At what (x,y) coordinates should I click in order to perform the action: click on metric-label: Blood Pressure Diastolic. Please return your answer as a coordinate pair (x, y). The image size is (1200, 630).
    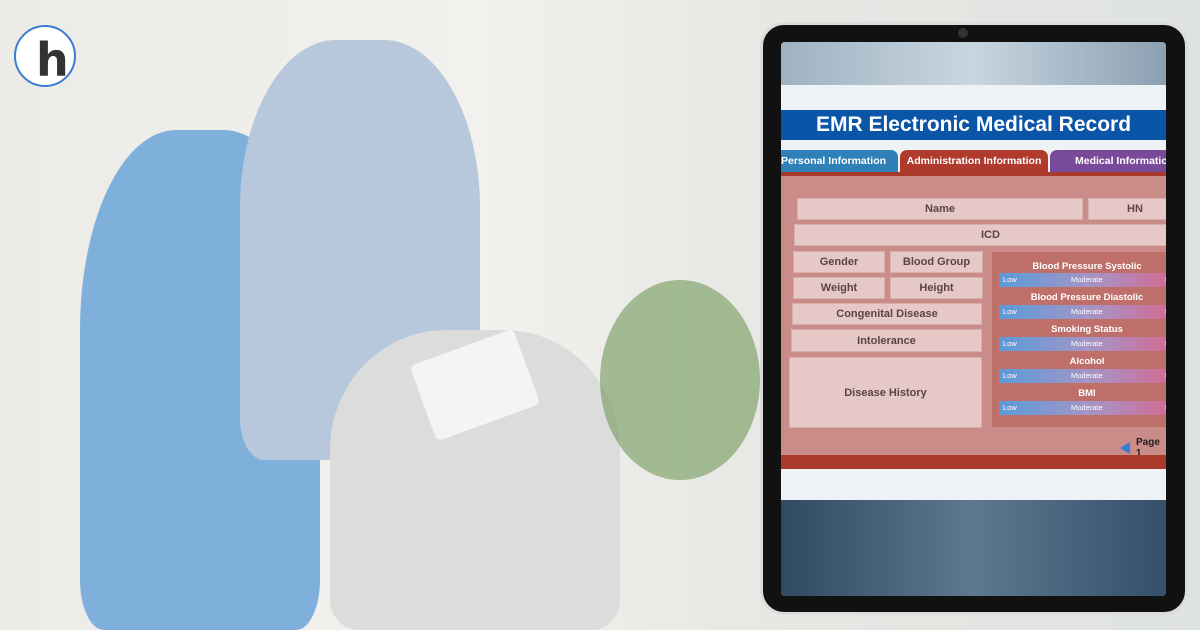
    Looking at the image, I should click on (1087, 297).